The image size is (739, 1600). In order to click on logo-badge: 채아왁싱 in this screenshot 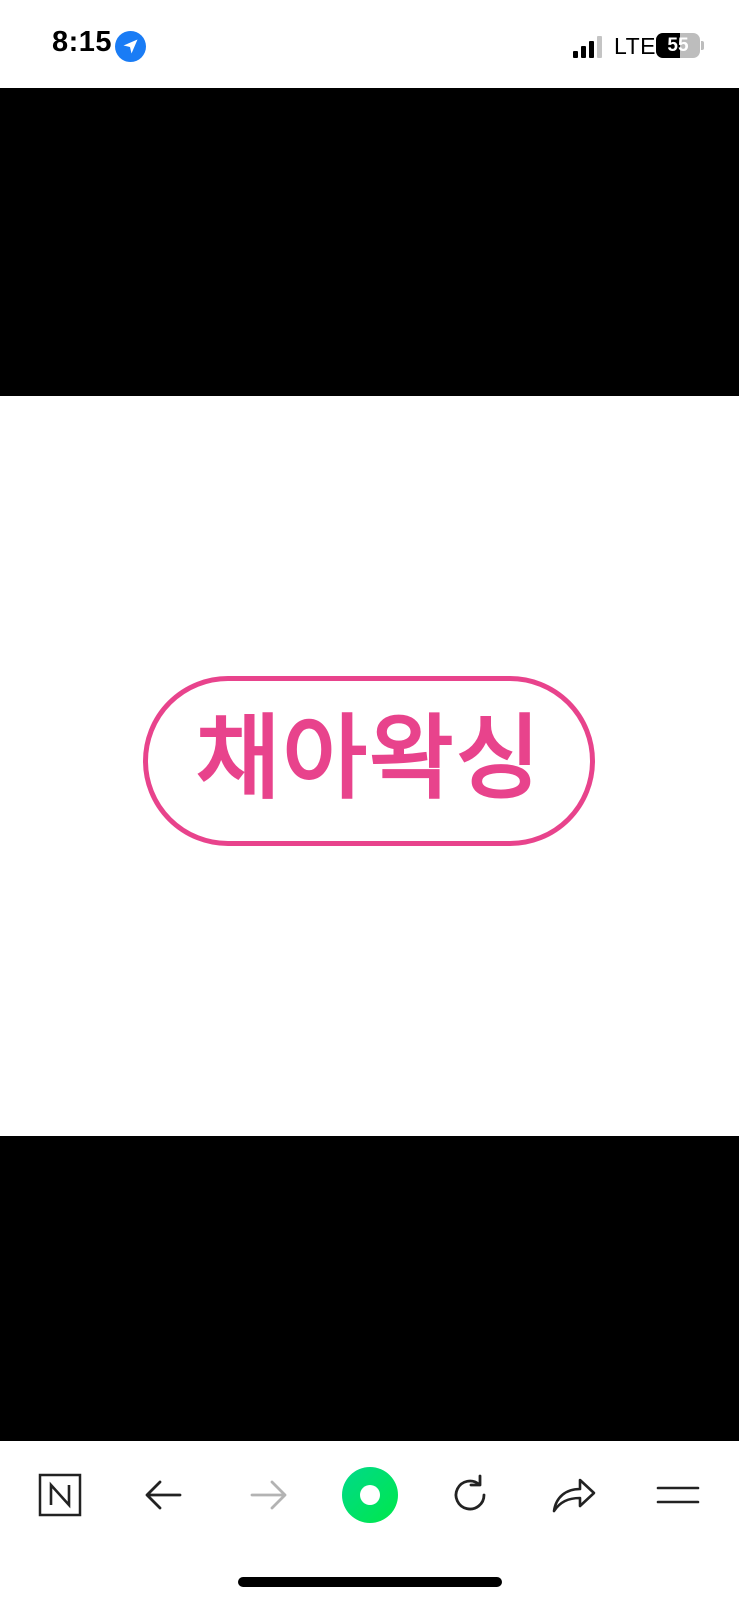, I will do `click(369, 761)`.